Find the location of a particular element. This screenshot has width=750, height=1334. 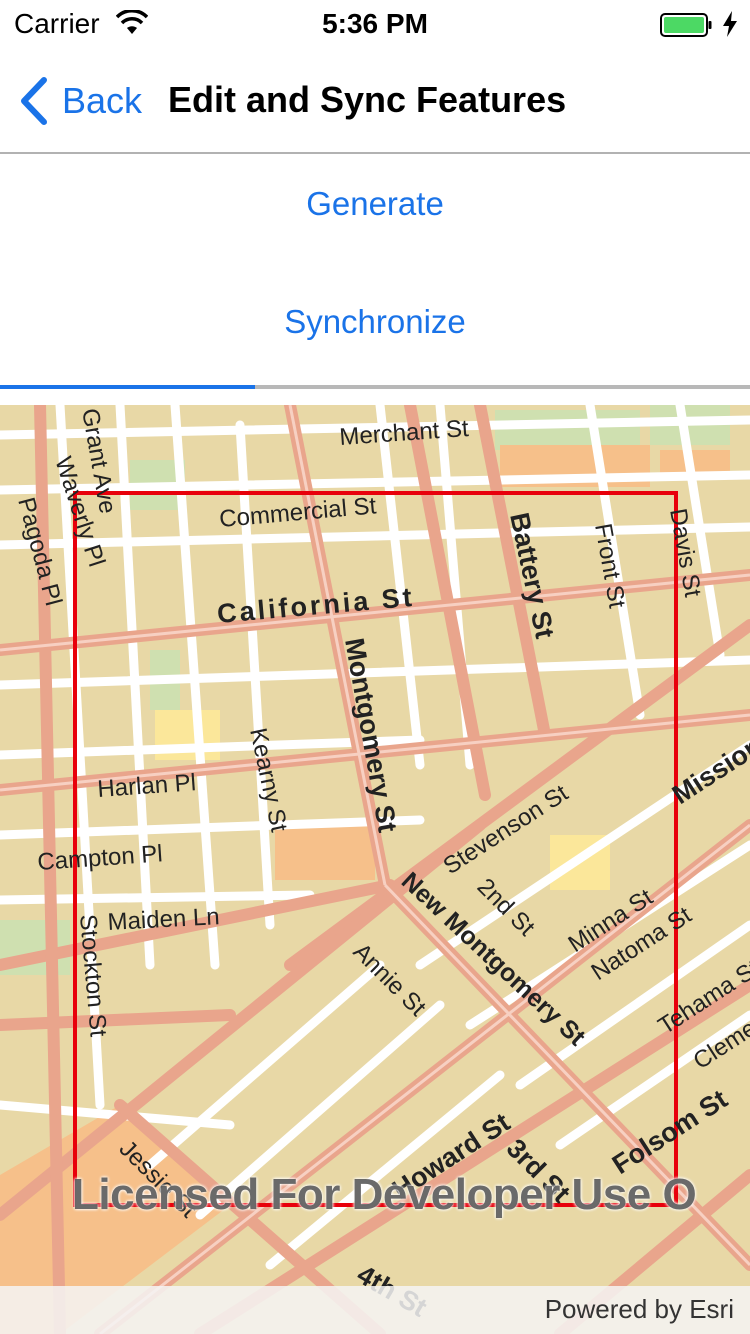

navigation-bar: Back Edit and Sync Features is located at coordinates (375, 102).